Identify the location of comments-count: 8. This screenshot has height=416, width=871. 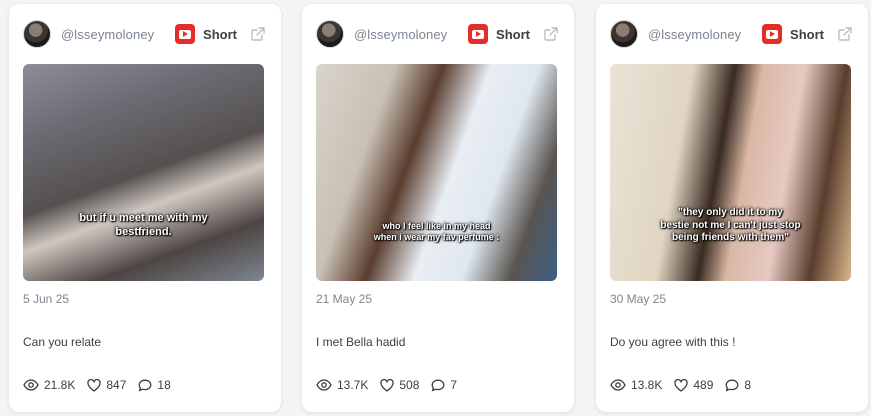
(748, 385).